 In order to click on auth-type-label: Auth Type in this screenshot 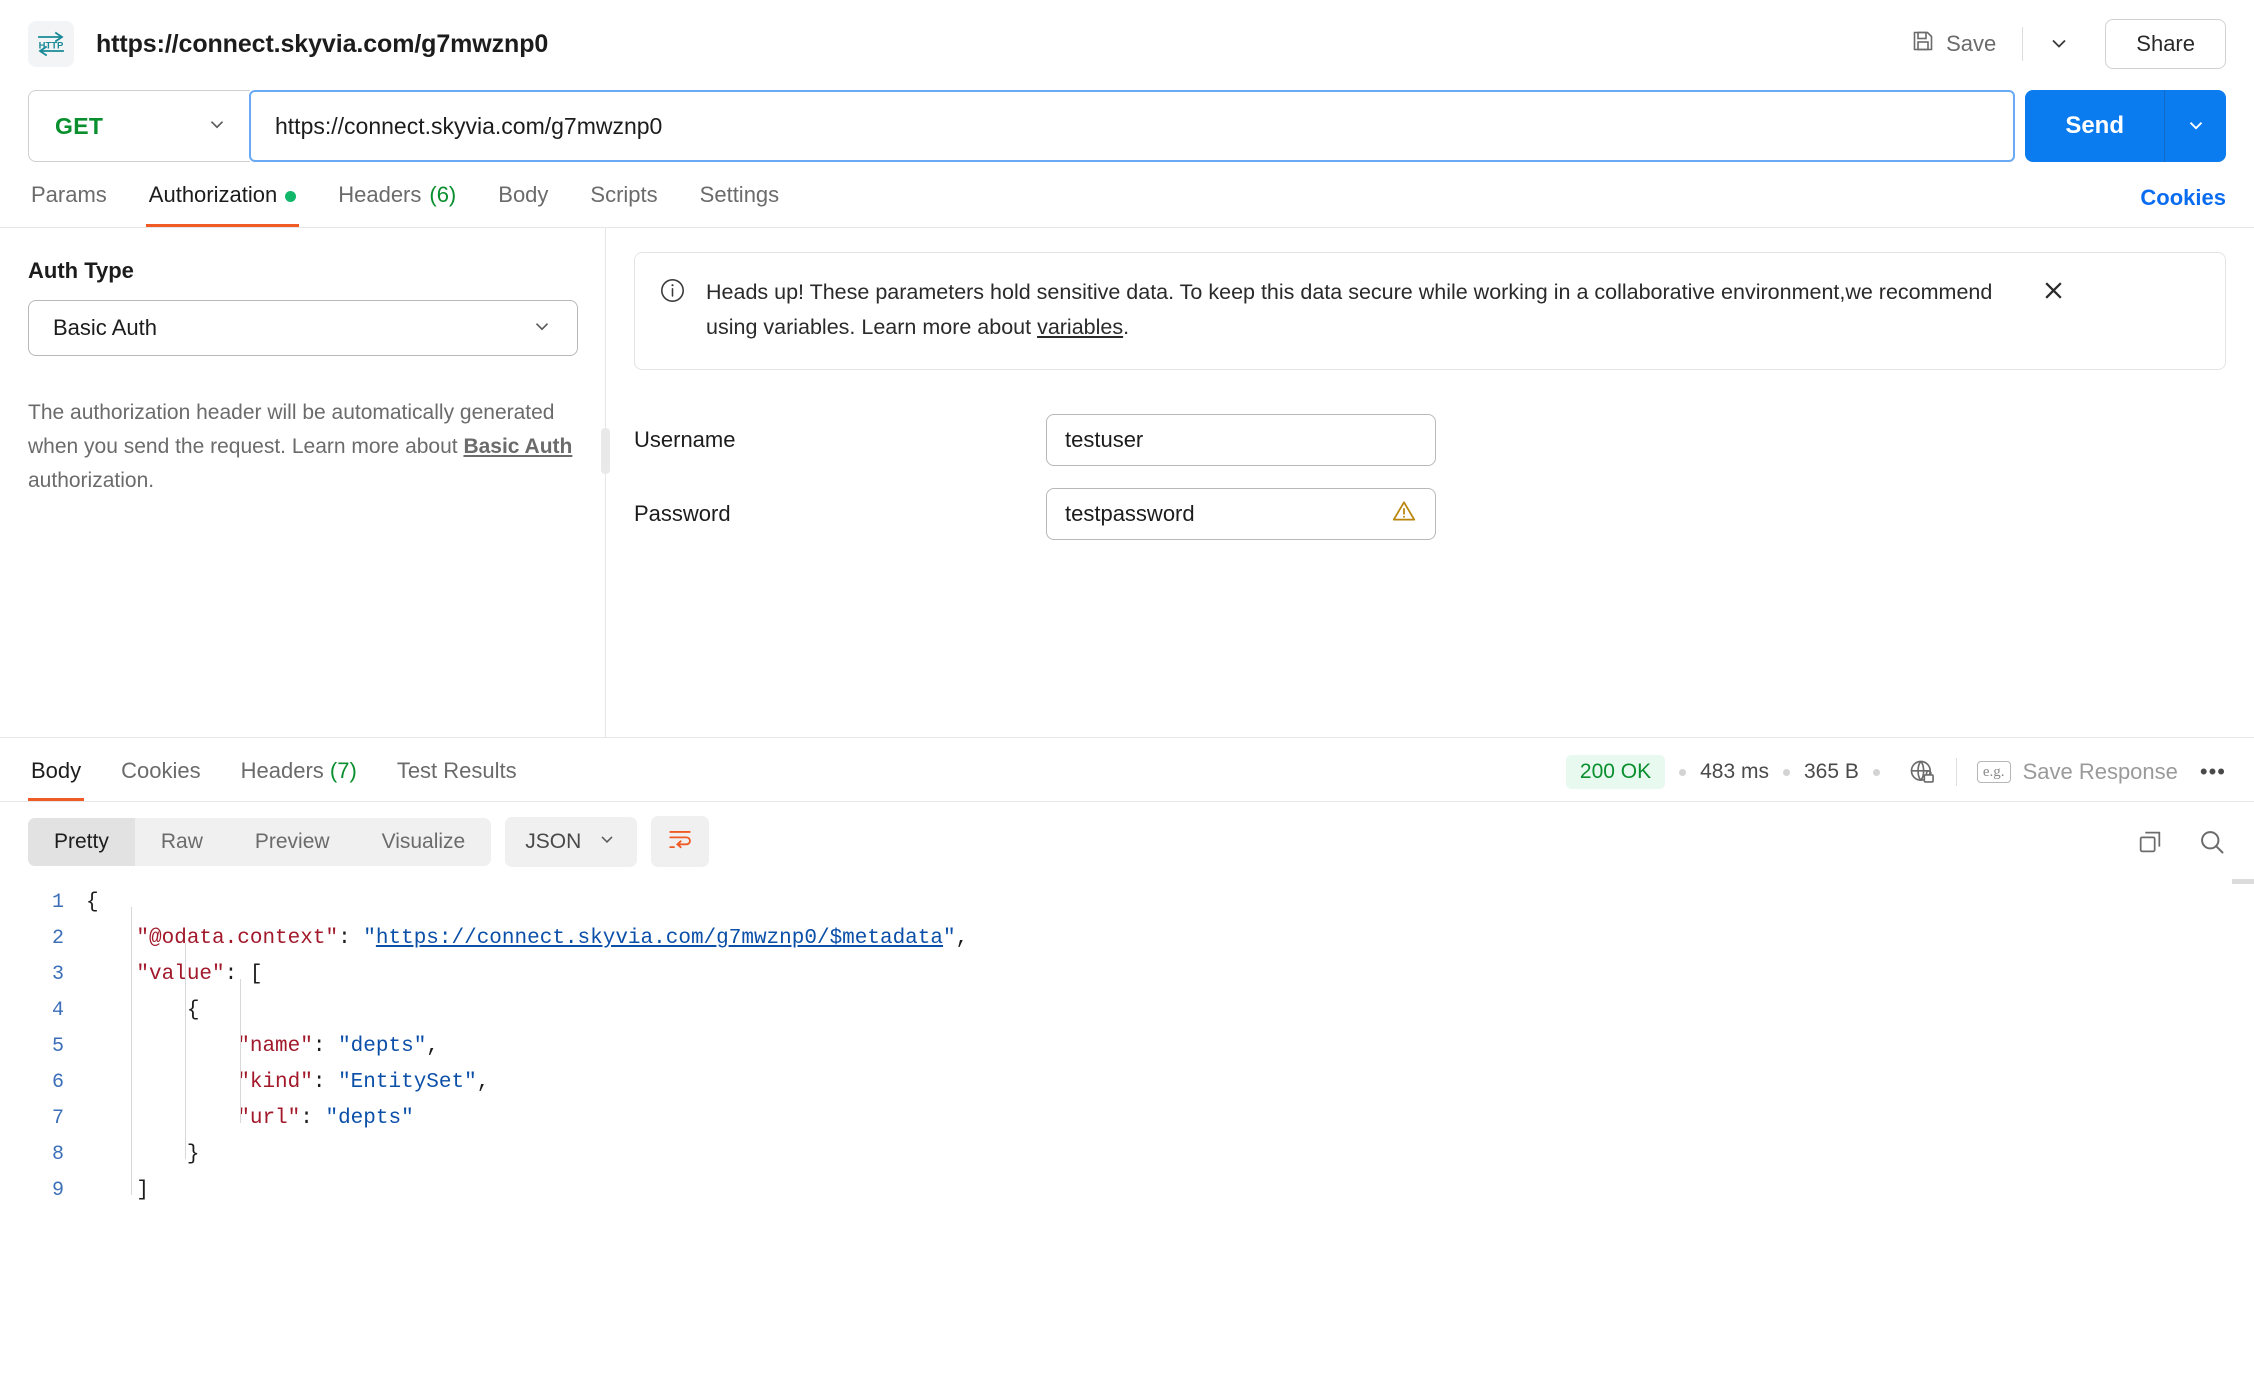, I will do `click(81, 270)`.